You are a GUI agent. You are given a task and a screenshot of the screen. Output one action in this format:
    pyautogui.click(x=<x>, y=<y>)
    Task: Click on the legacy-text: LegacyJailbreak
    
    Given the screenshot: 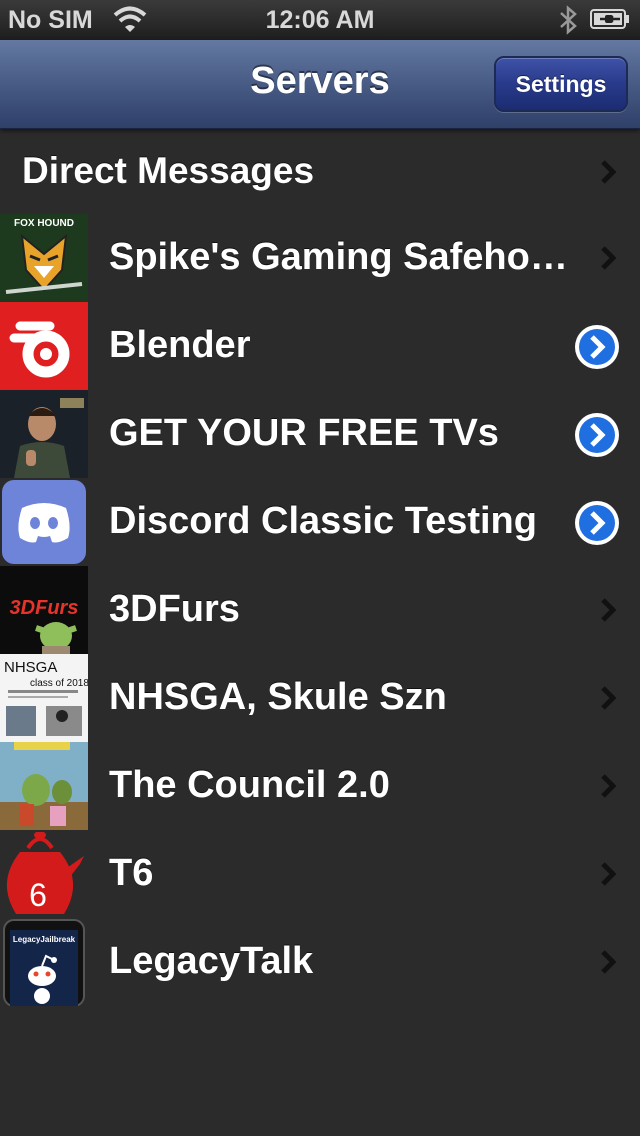 What is the action you would take?
    pyautogui.click(x=44, y=939)
    